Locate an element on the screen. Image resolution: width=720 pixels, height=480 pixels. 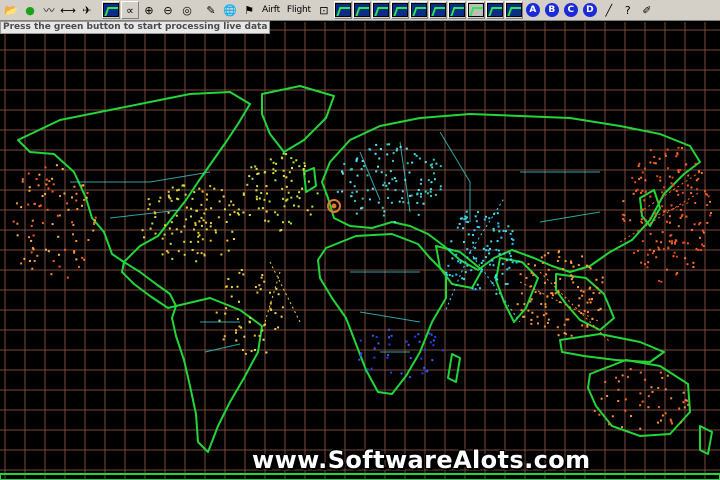
target-button: ◎ is located at coordinates (187, 10).